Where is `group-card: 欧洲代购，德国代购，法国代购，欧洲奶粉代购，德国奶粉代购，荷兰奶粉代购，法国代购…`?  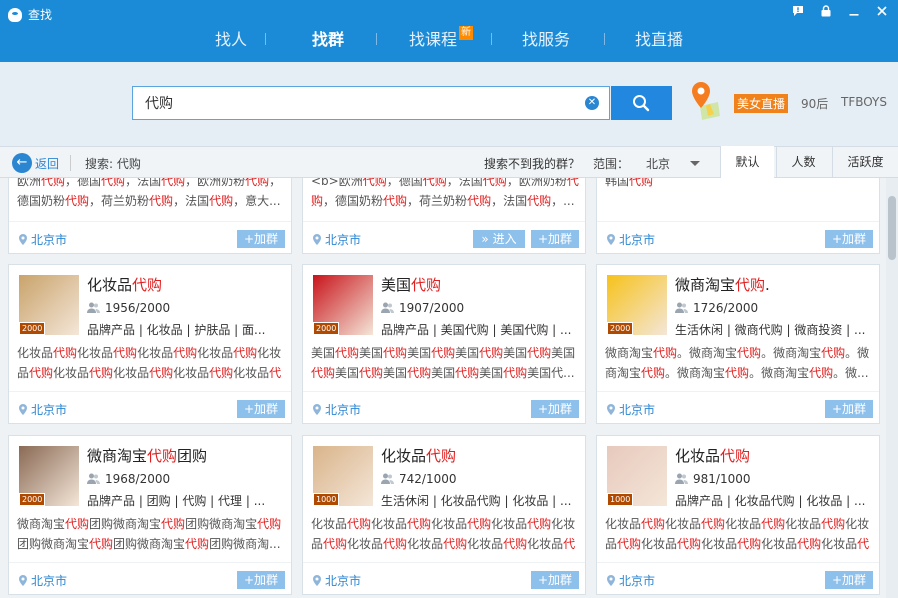 group-card: 欧洲代购，德国代购，法国代购，欧洲奶粉代购，德国奶粉代购，荷兰奶粉代购，法国代购… is located at coordinates (150, 216).